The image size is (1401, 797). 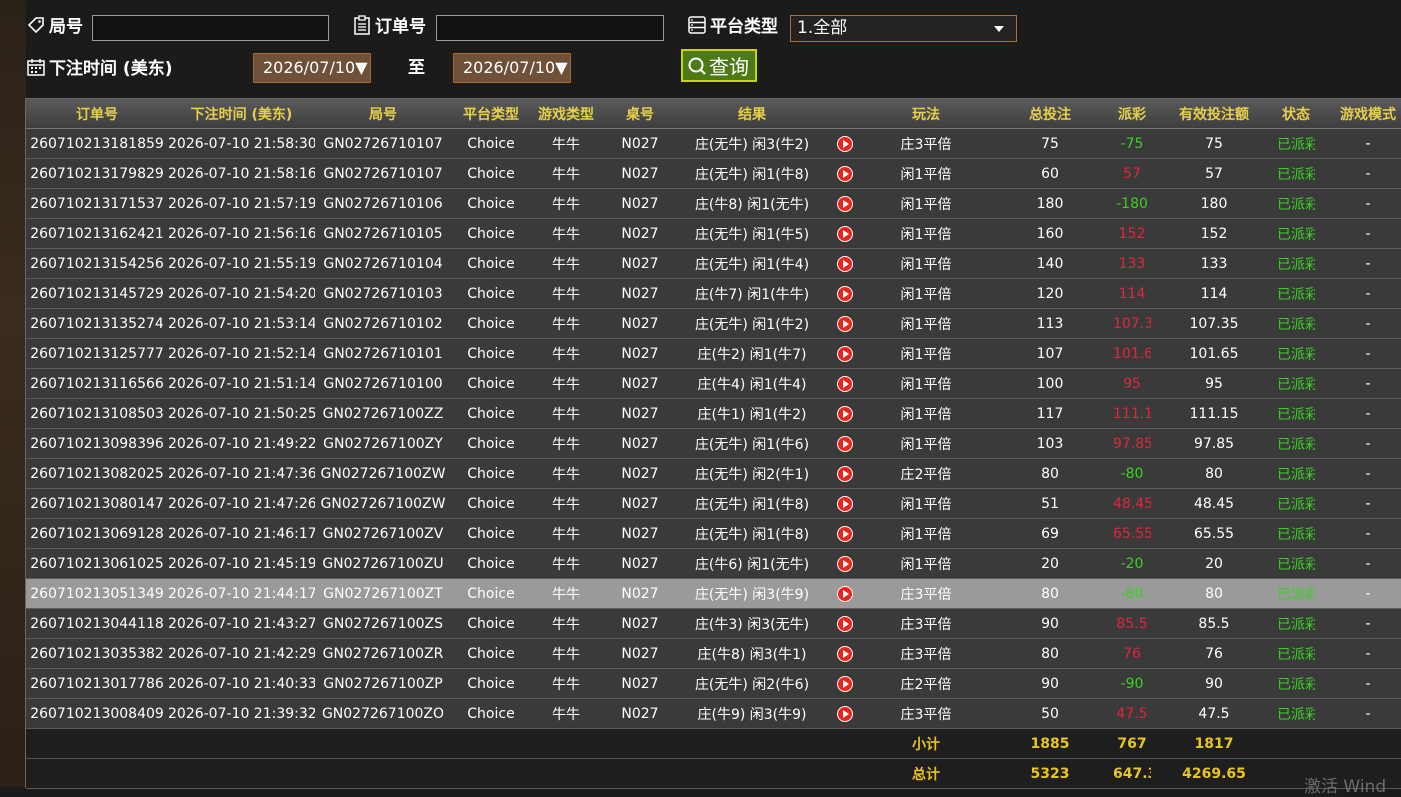 I want to click on subtotal-row: 小计 1885 767 1817, so click(x=713, y=743).